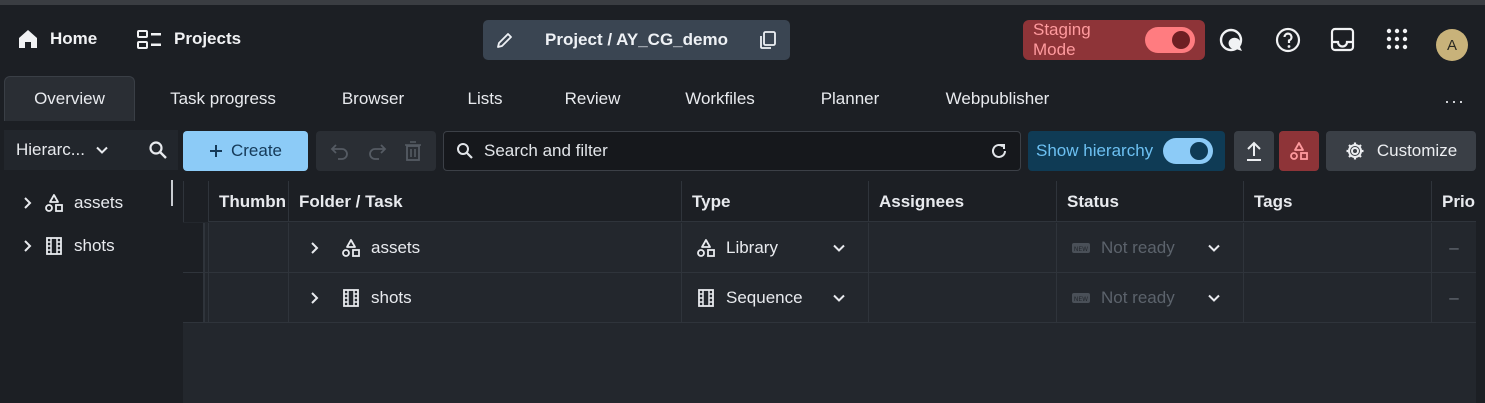 Image resolution: width=1485 pixels, height=403 pixels. Describe the element at coordinates (1138, 247) in the screenshot. I see `status-value: Not ready` at that location.